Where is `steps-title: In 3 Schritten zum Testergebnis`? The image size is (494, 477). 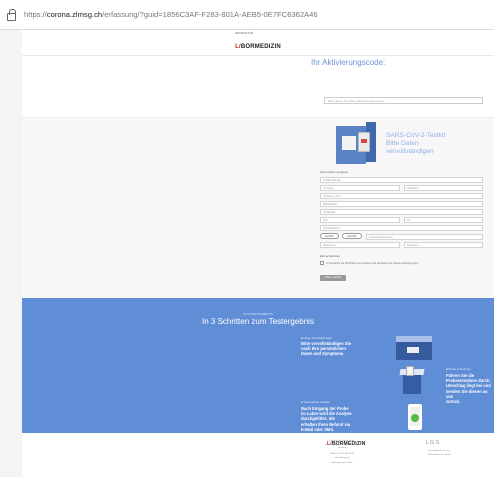 steps-title: In 3 Schritten zum Testergebnis is located at coordinates (258, 321).